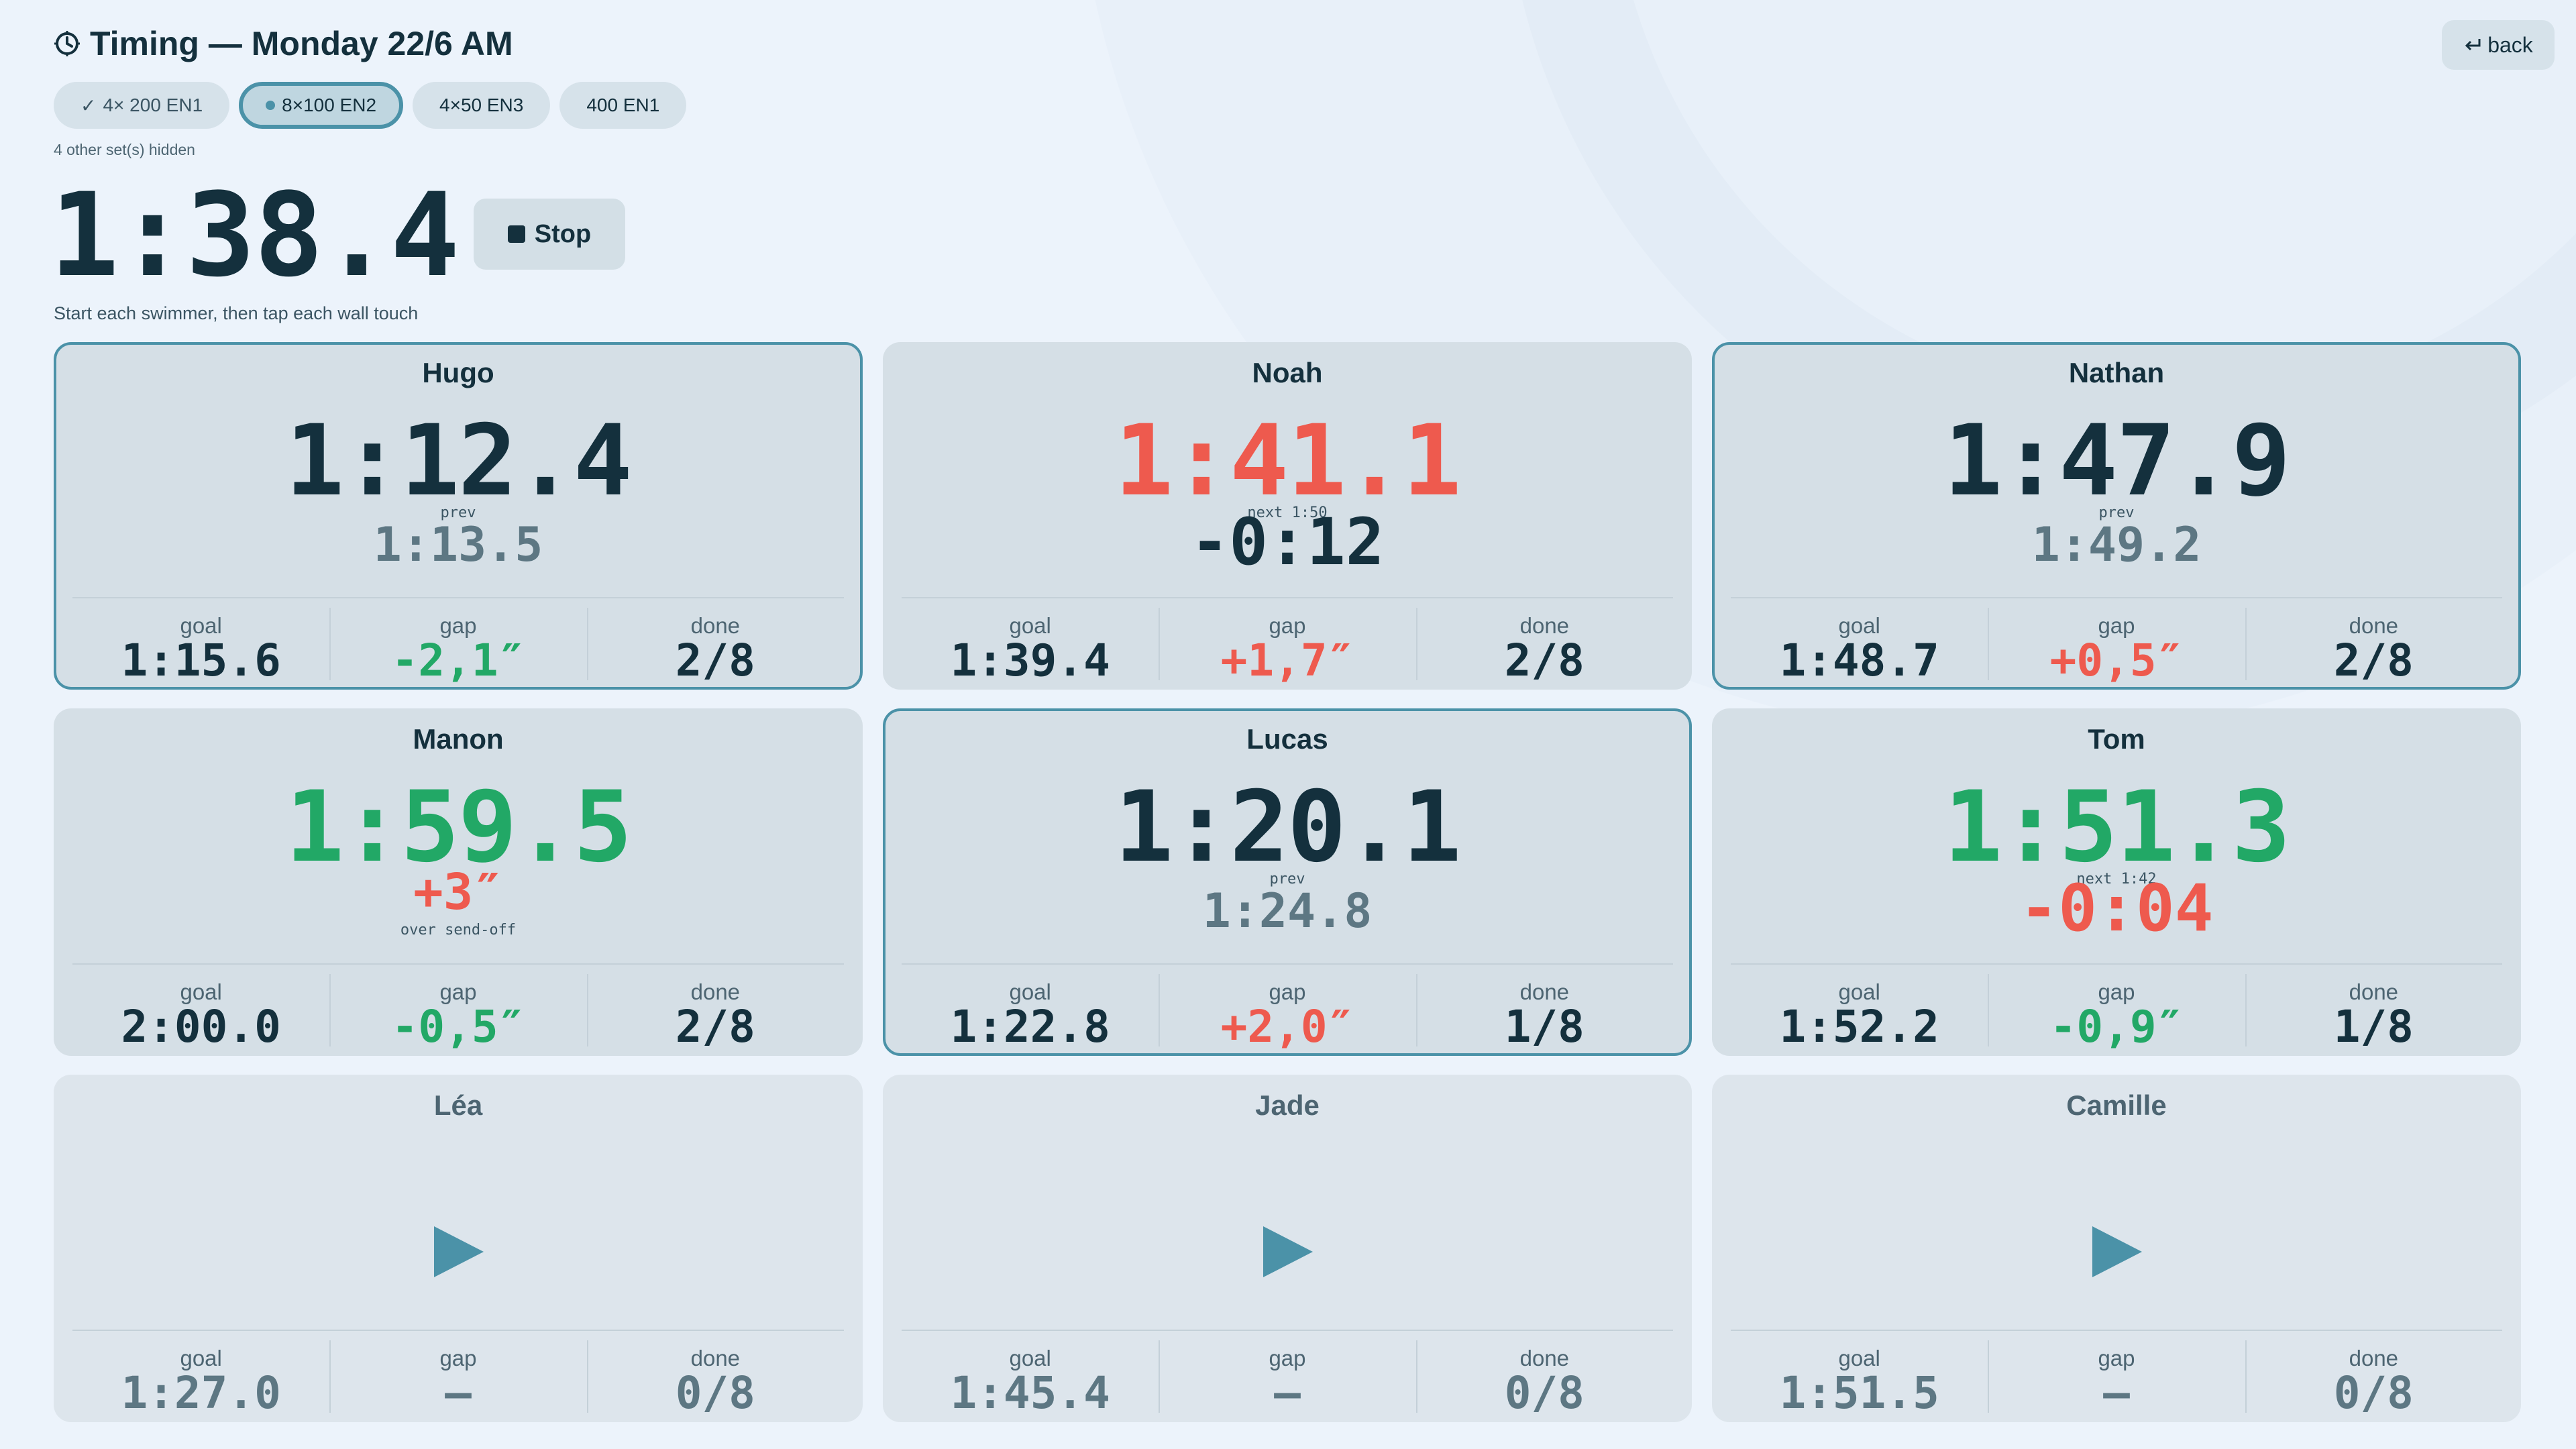 The width and height of the screenshot is (2576, 1449). I want to click on stat-gap: gap +1,7″, so click(1287, 643).